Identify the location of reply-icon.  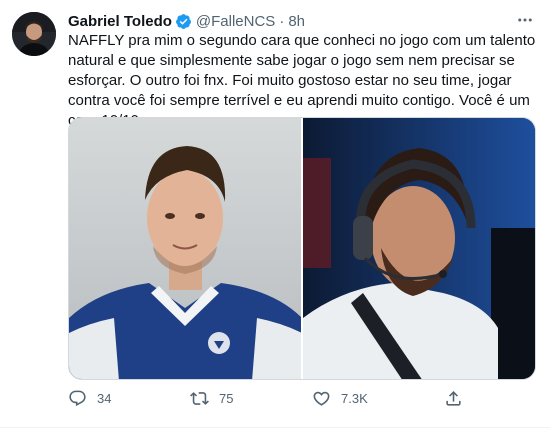
(77, 398).